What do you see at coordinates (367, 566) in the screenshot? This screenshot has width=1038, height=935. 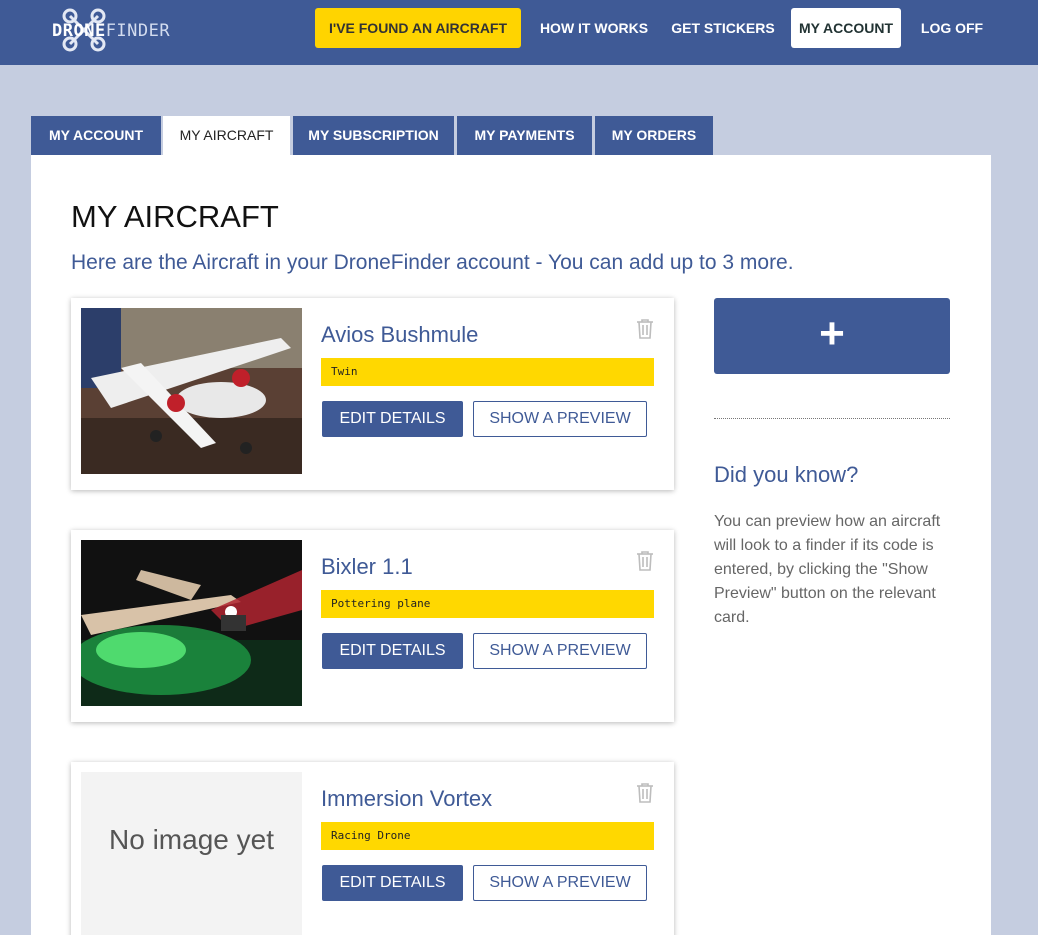 I see `aircraft-name: Bixler 1.1` at bounding box center [367, 566].